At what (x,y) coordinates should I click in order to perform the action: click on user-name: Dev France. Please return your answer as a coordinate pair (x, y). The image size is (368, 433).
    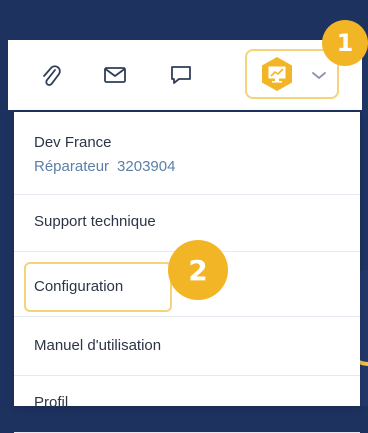
    Looking at the image, I should click on (73, 142).